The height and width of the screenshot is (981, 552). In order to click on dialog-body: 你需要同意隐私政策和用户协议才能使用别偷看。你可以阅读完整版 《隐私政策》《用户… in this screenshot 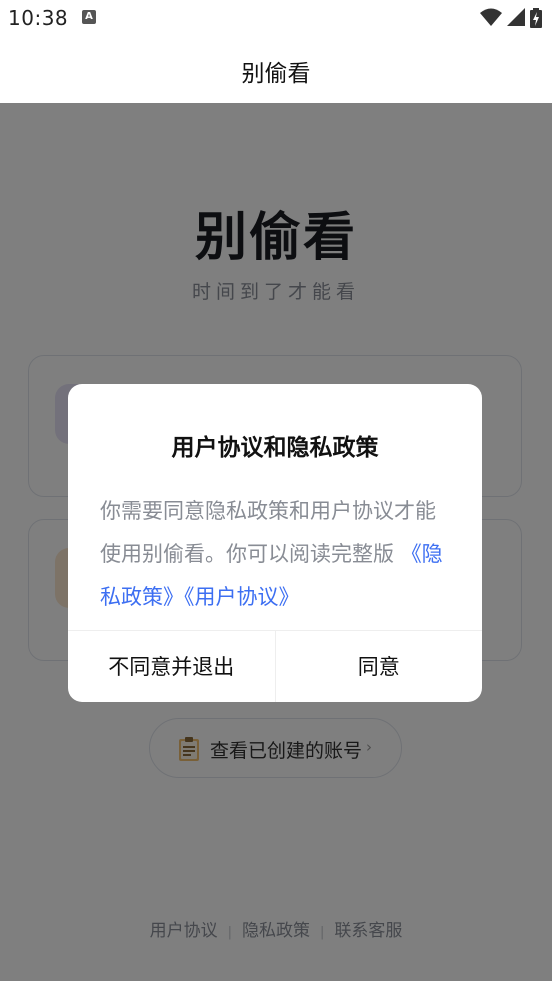, I will do `click(277, 554)`.